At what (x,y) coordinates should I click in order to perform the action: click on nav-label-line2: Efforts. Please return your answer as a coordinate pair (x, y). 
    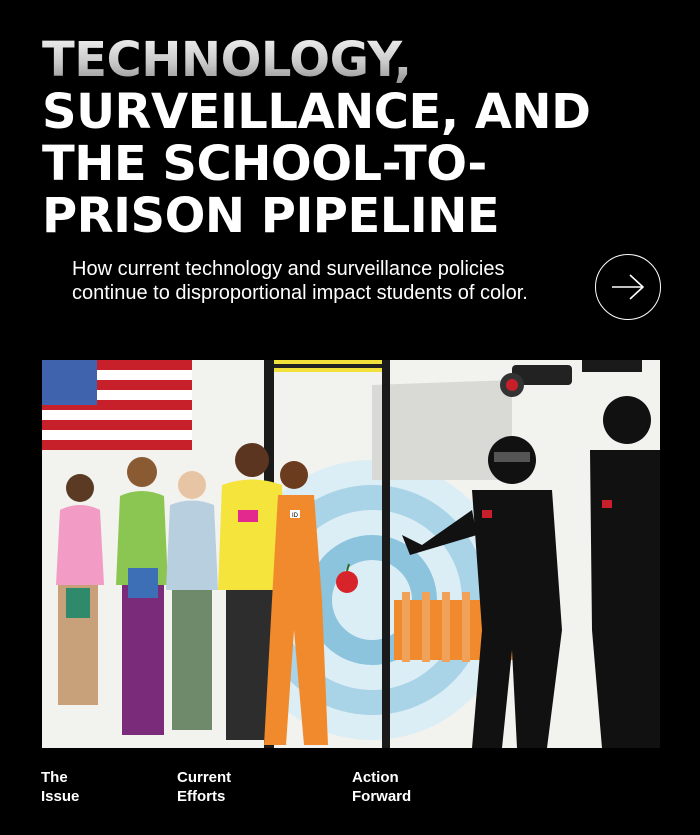
    Looking at the image, I should click on (201, 796).